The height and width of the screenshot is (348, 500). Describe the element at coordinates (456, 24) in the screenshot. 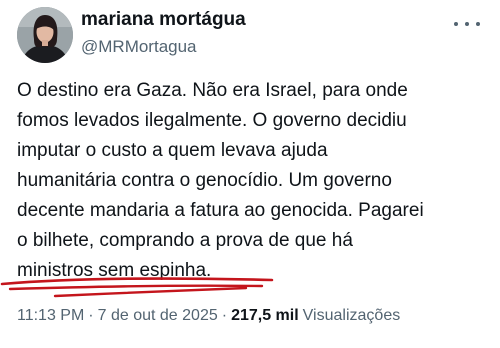

I see `more-horizontal-icon` at that location.